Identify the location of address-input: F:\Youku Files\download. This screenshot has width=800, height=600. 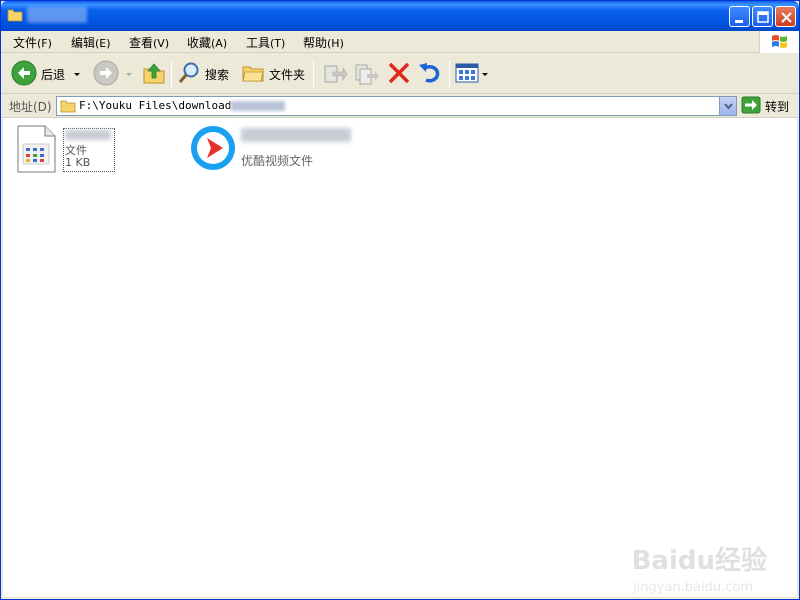
(396, 106).